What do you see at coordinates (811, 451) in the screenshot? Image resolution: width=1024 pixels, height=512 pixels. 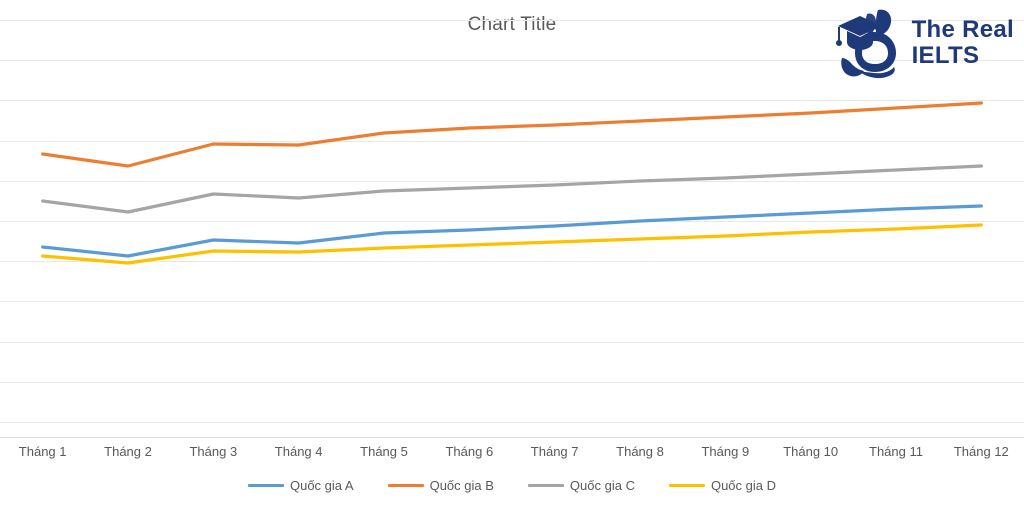 I see `category-label: Tháng 10` at bounding box center [811, 451].